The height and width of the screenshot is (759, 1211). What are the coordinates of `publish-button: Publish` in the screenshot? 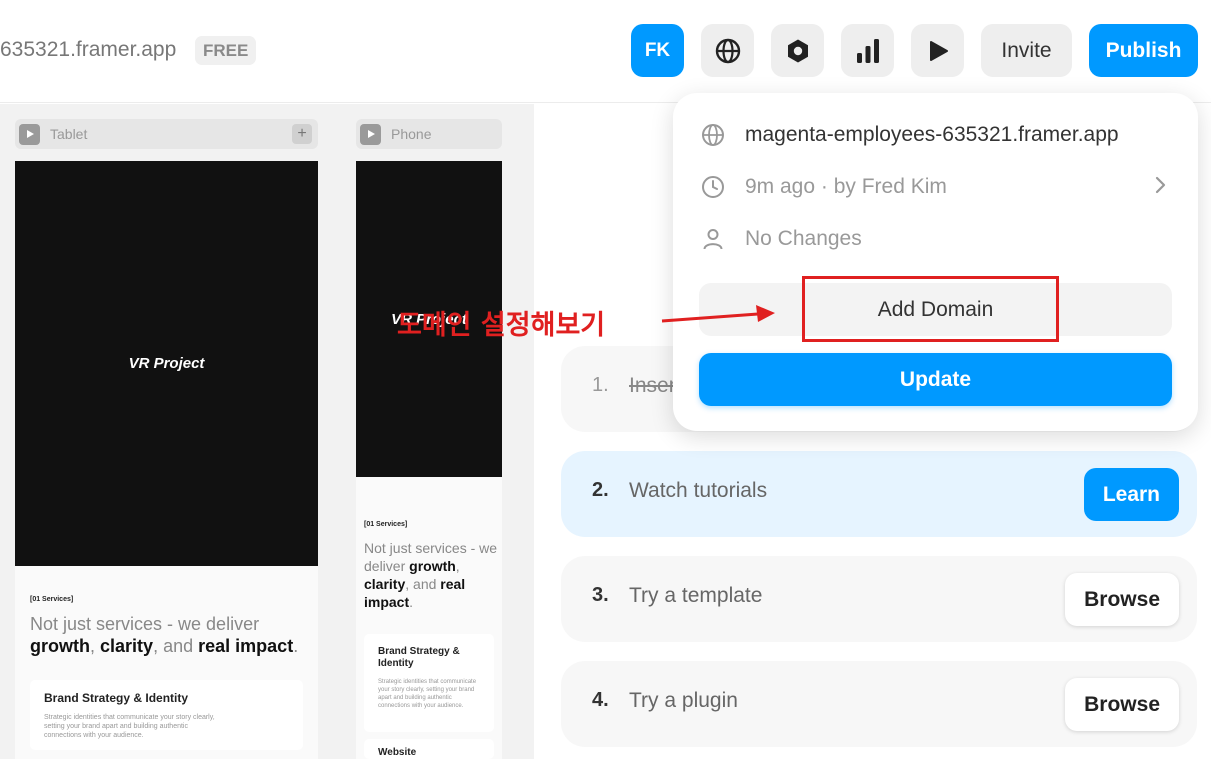 It's located at (1143, 50).